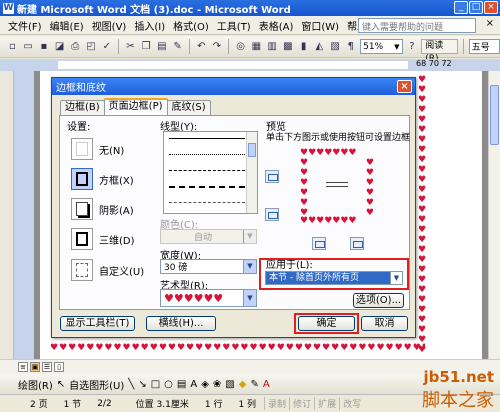 The width and height of the screenshot is (500, 412). Describe the element at coordinates (102, 209) in the screenshot. I see `setting-shadow: 阴影(A)` at that location.